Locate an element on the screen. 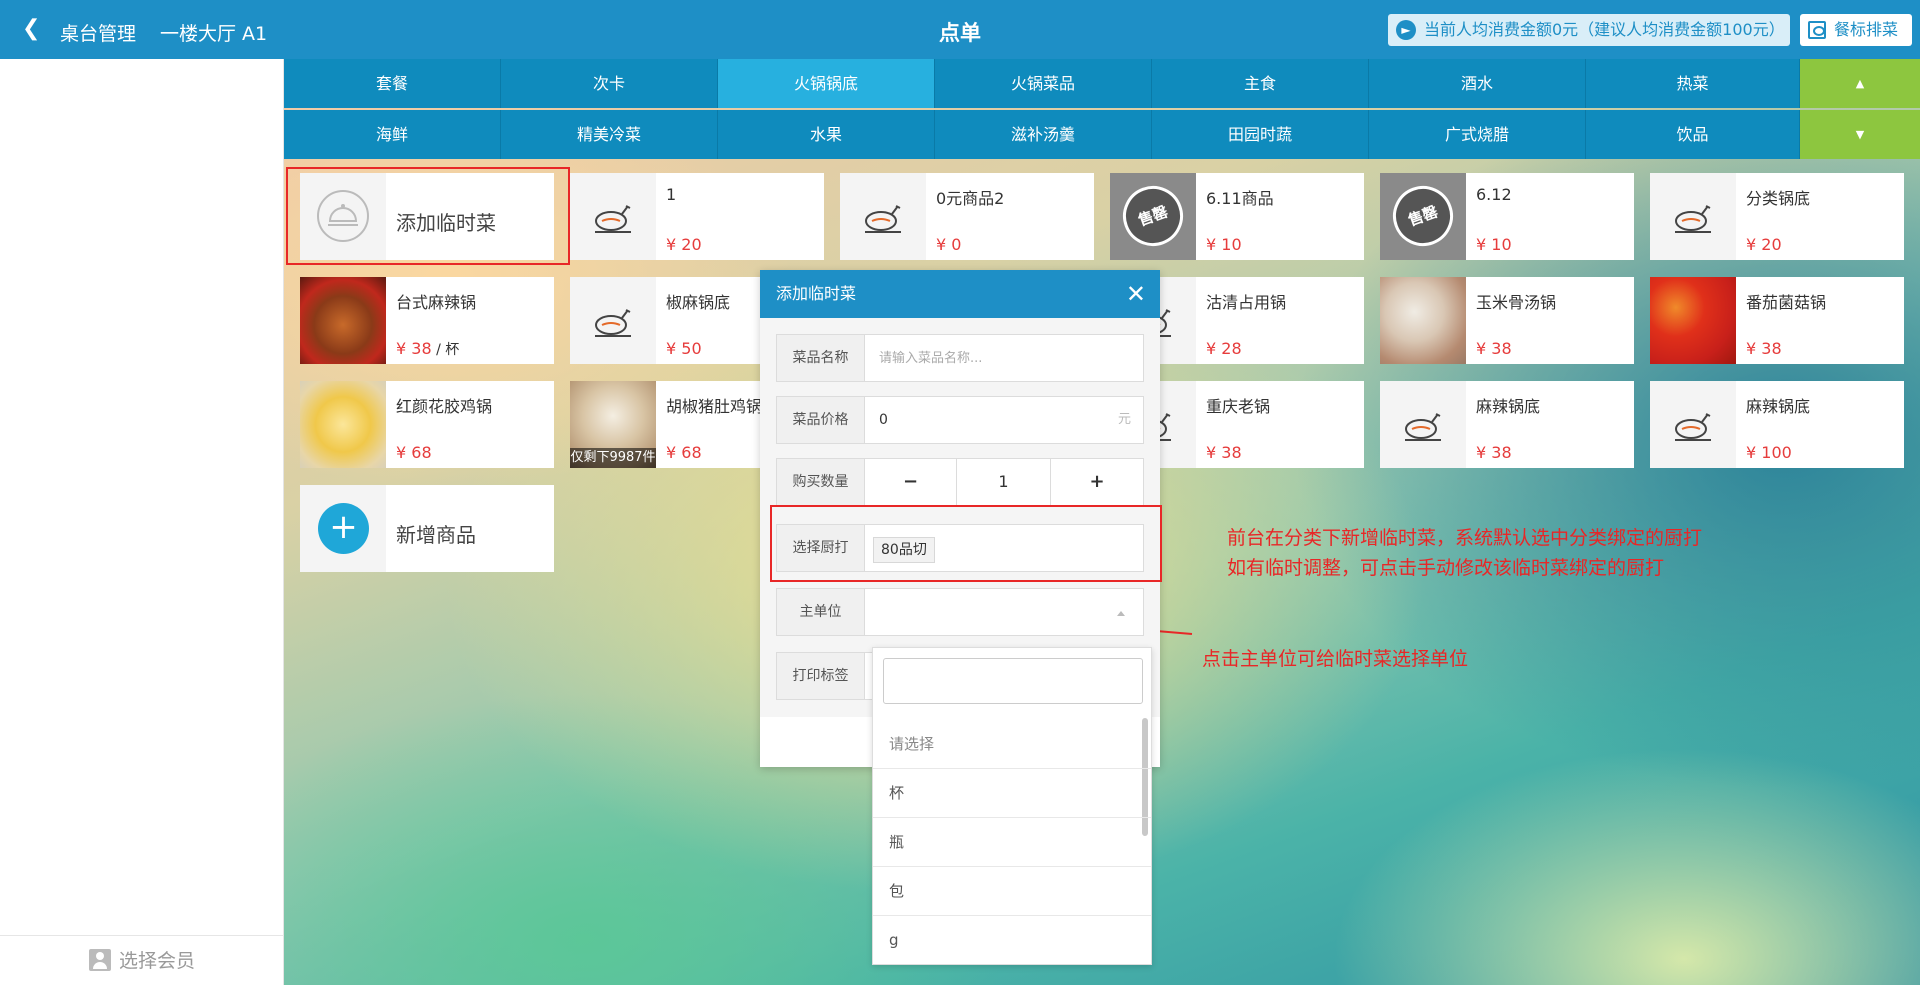  product-photo: 仅剩下9987件 is located at coordinates (613, 424).